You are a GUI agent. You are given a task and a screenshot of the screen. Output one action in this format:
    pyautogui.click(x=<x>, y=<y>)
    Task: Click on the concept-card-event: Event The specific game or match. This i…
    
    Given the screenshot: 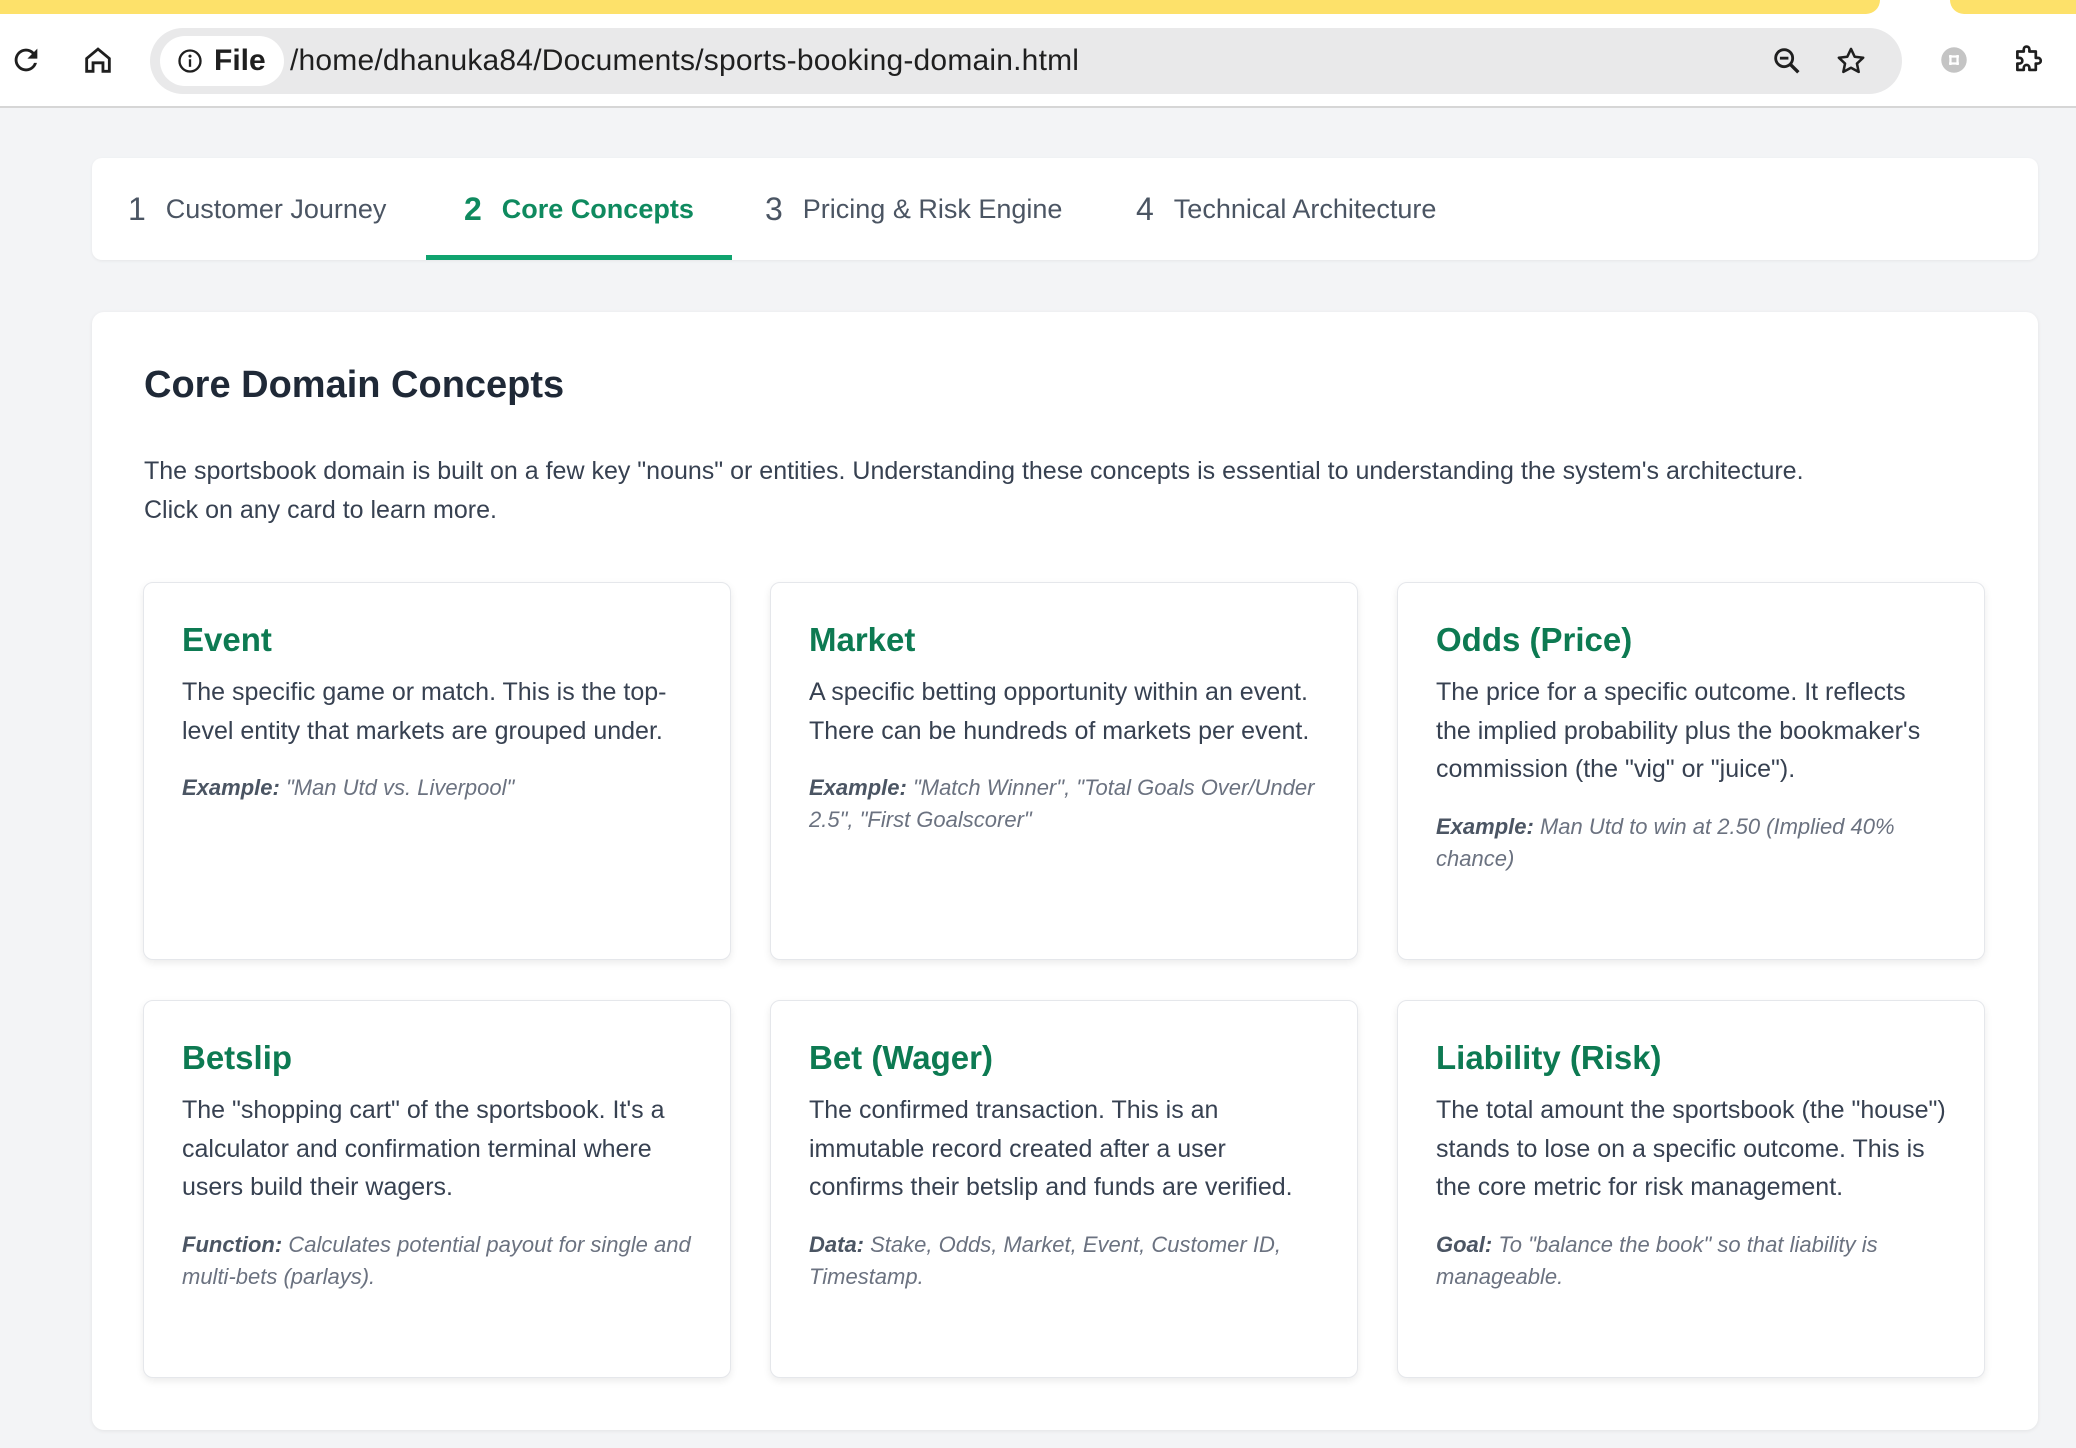 What is the action you would take?
    pyautogui.click(x=437, y=771)
    